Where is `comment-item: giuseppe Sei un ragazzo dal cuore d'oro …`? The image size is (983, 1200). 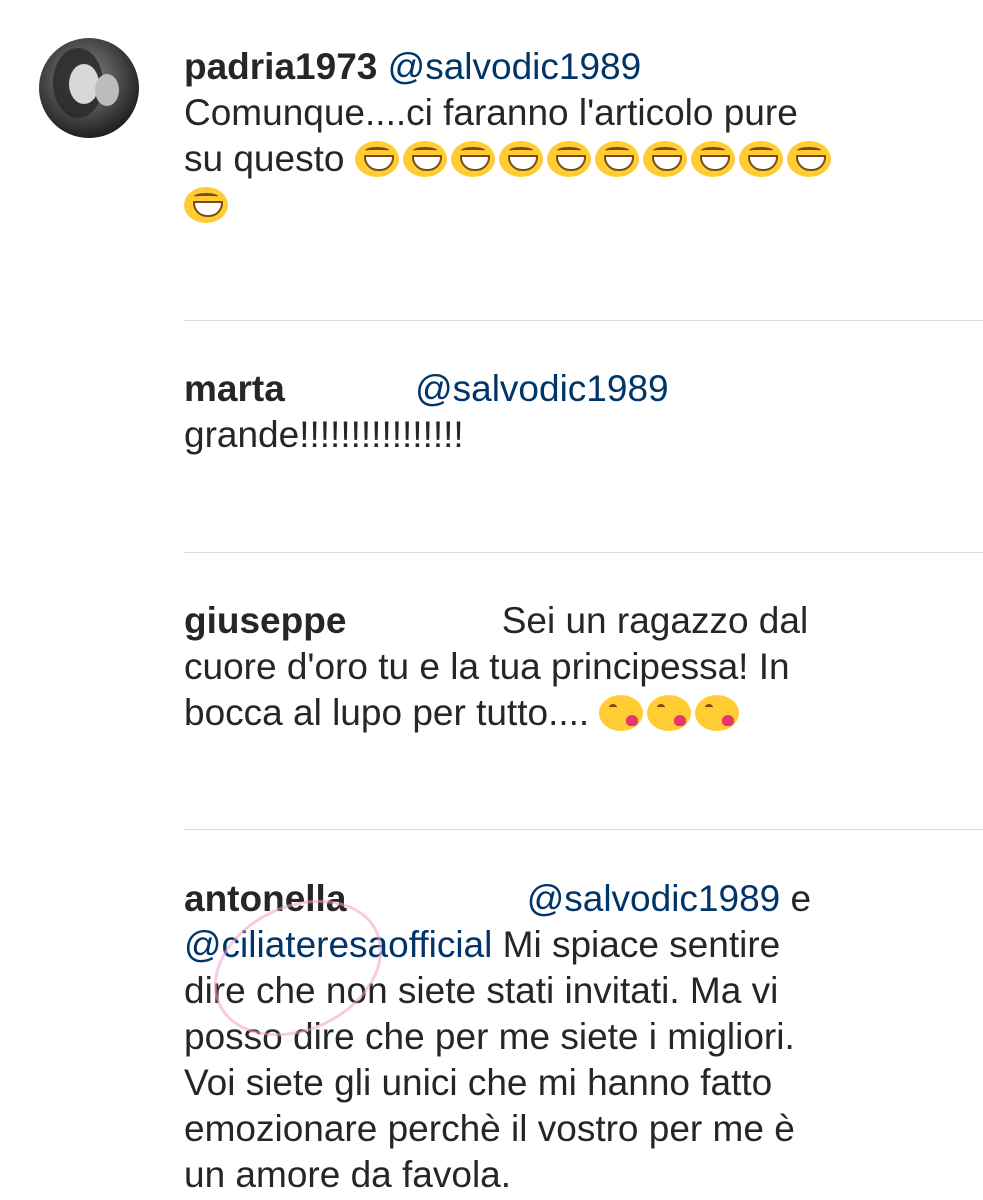 comment-item: giuseppe Sei un ragazzo dal cuore d'oro … is located at coordinates (504, 667).